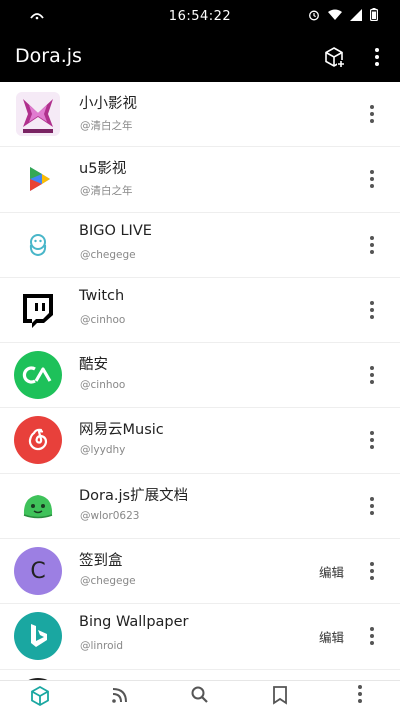  What do you see at coordinates (38, 310) in the screenshot?
I see `twitch-logo-icon` at bounding box center [38, 310].